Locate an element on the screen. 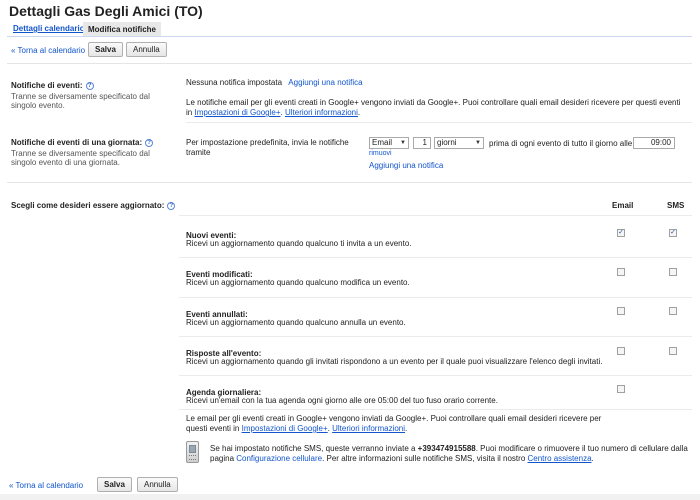  modified-events-email-checkbox is located at coordinates (621, 272).